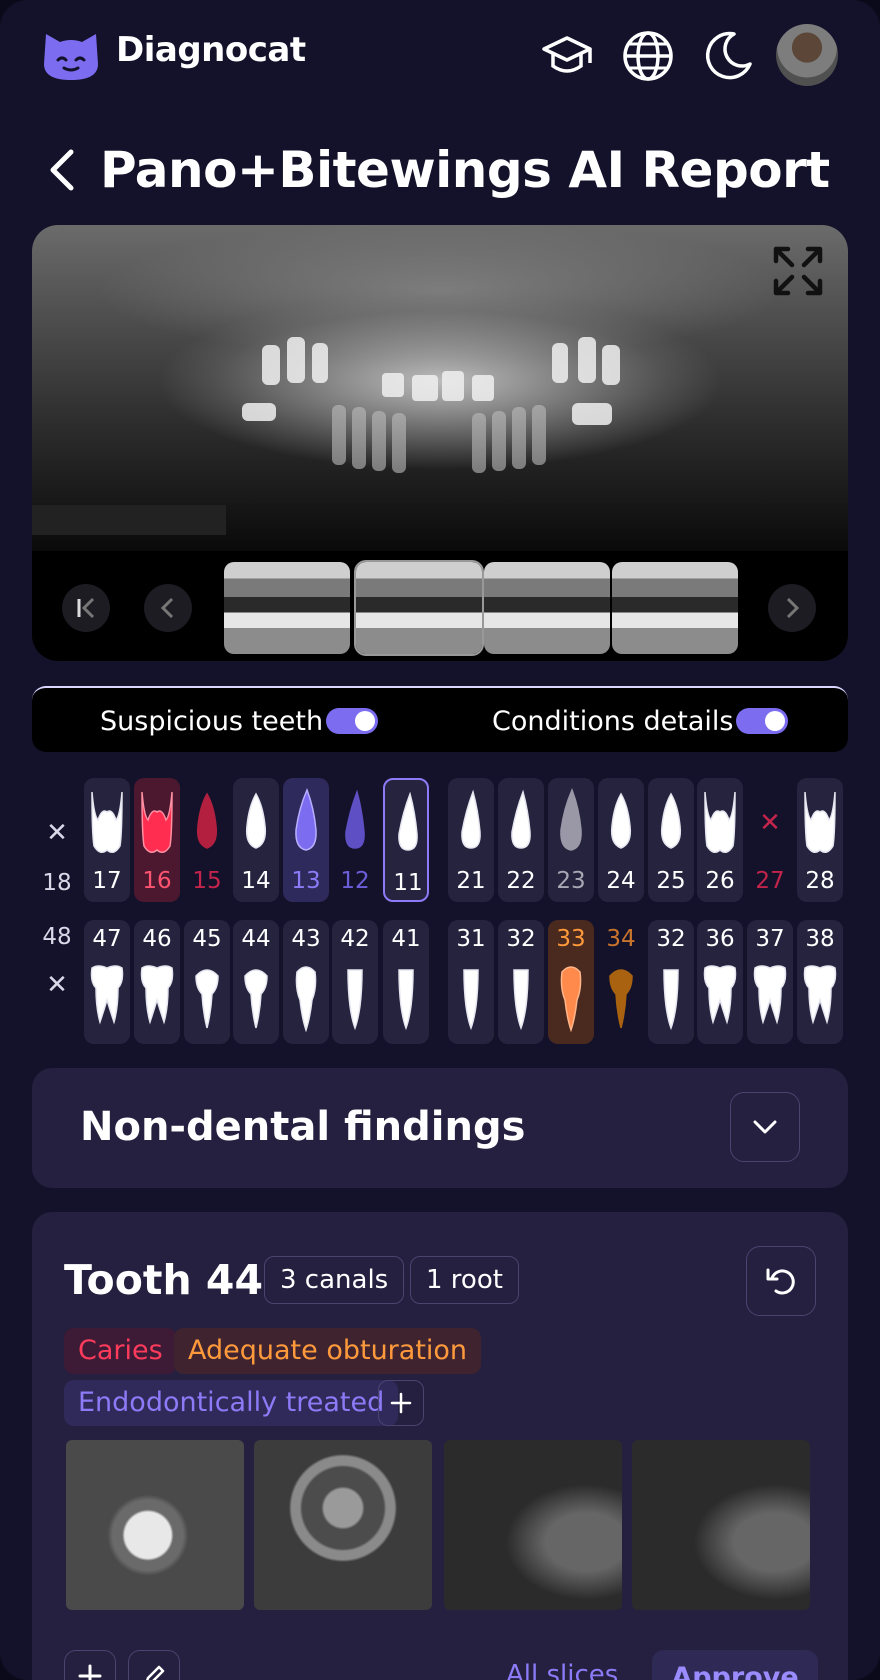 The width and height of the screenshot is (880, 1680). Describe the element at coordinates (328, 1351) in the screenshot. I see `adequate-obturation-tag: Adequate obturation` at that location.